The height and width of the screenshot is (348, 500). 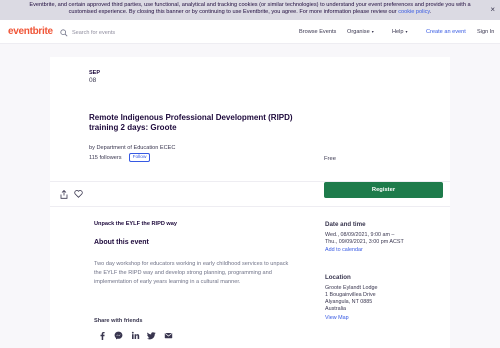 What do you see at coordinates (364, 242) in the screenshot?
I see `date-end: Thu., 09/09/2021, 3:00 pm ACST` at bounding box center [364, 242].